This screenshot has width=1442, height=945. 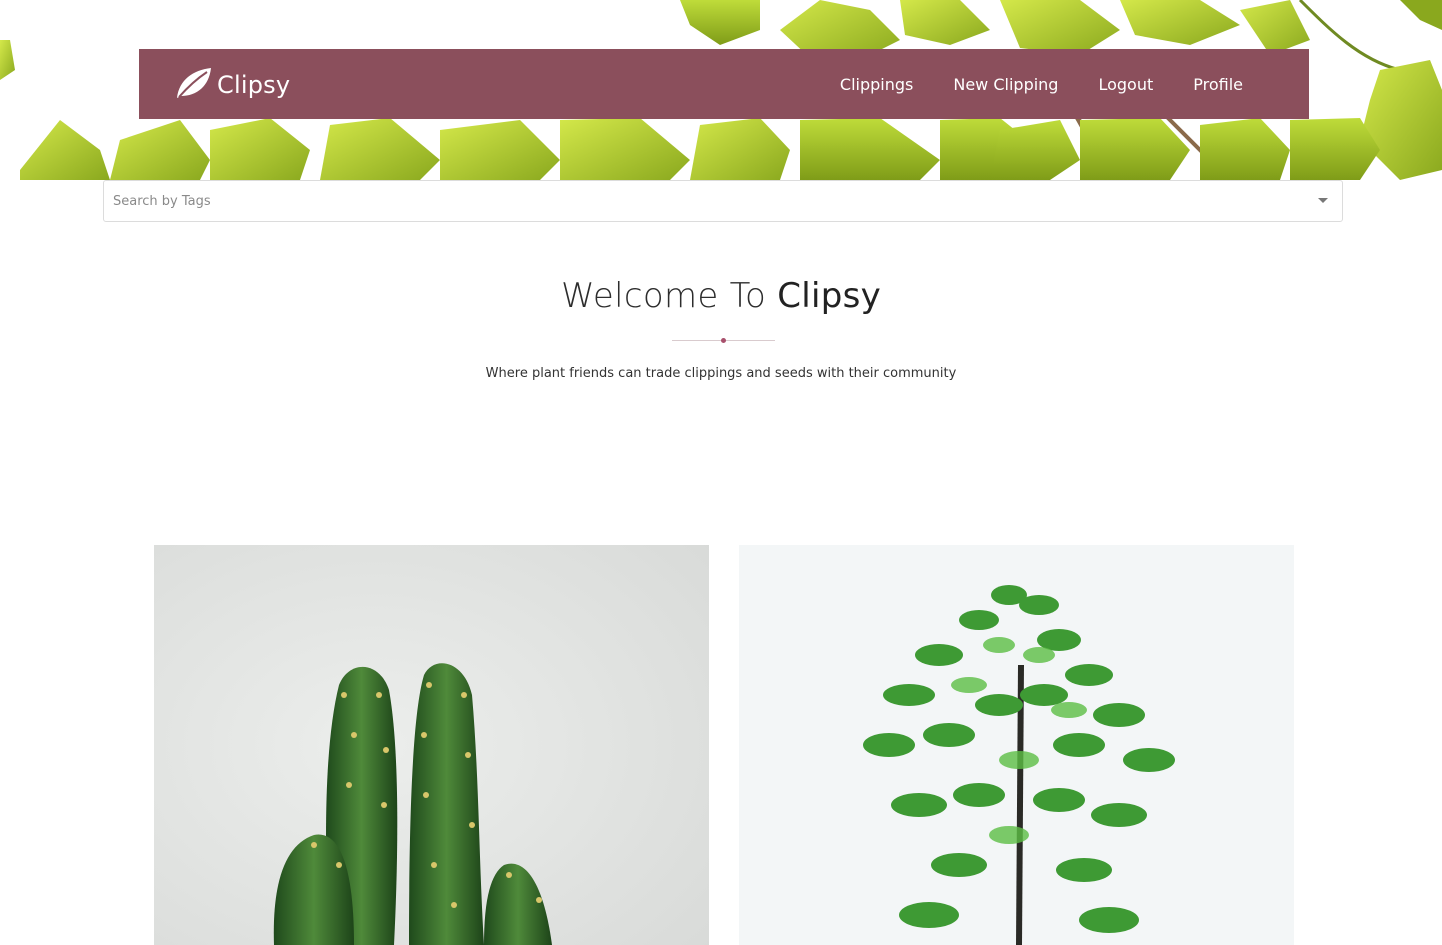 I want to click on tag-search-select, so click(x=723, y=201).